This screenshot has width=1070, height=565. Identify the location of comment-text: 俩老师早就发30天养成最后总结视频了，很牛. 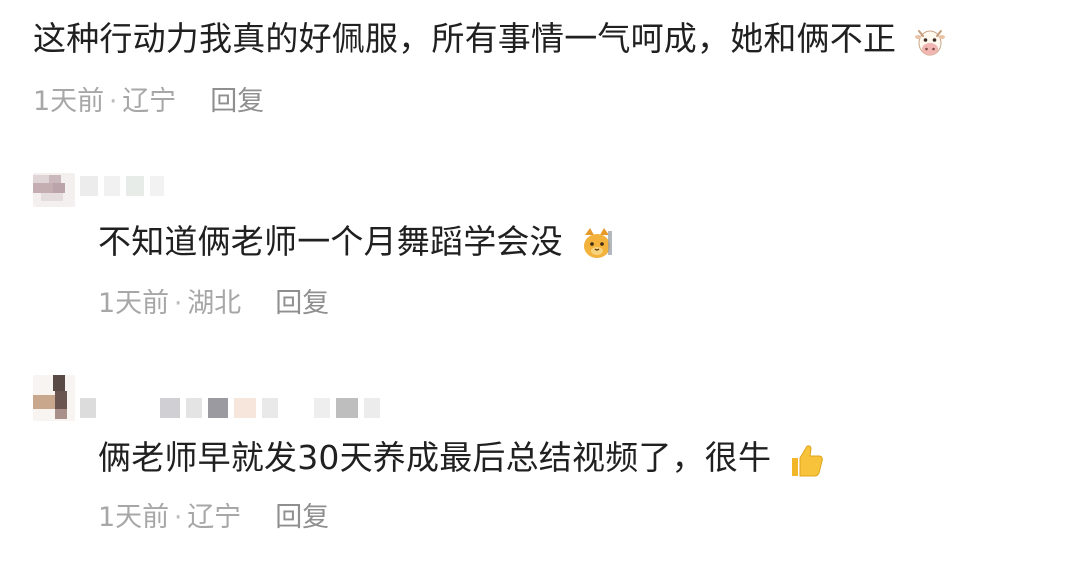
(435, 457).